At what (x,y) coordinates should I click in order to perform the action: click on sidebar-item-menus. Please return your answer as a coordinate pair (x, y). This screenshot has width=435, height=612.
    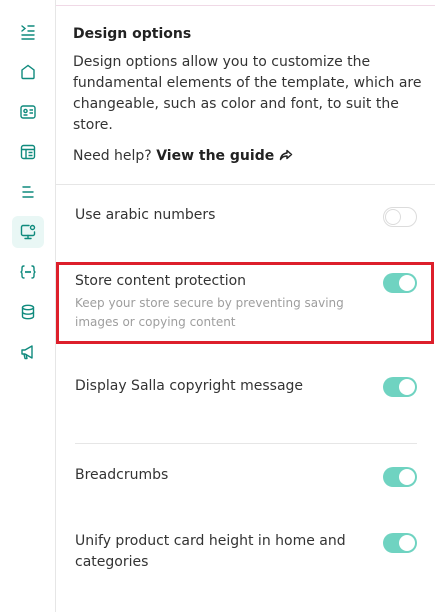
    Looking at the image, I should click on (28, 192).